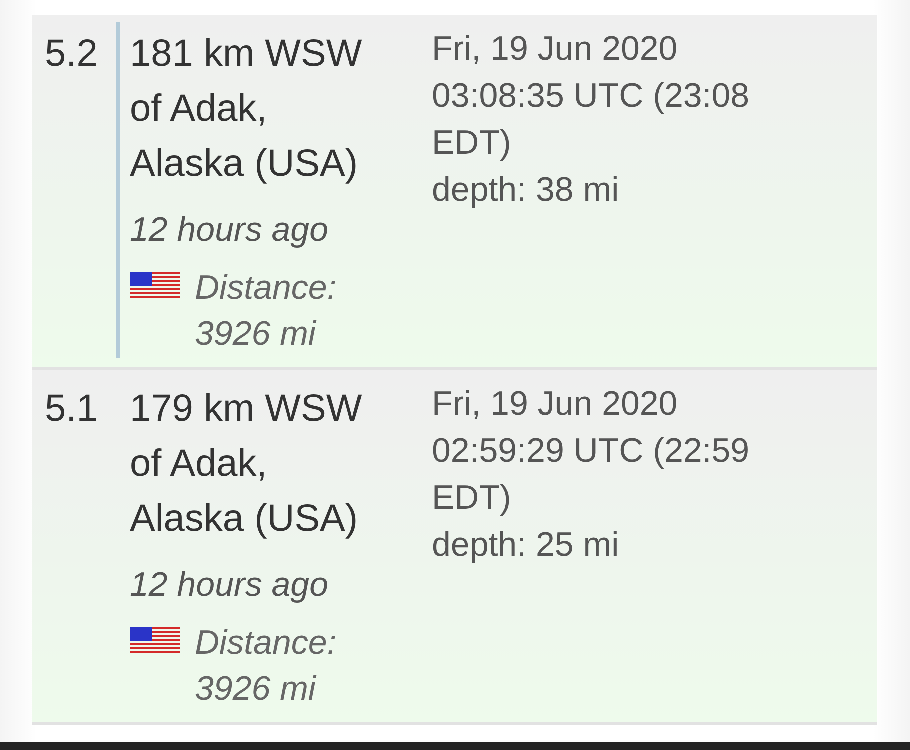 Image resolution: width=910 pixels, height=750 pixels. What do you see at coordinates (526, 190) in the screenshot?
I see `depth-text: depth: 38 mi` at bounding box center [526, 190].